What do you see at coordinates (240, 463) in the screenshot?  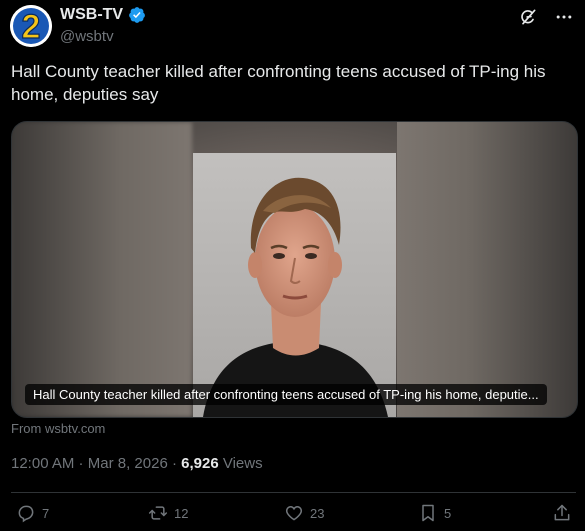 I see `views-label: Views` at bounding box center [240, 463].